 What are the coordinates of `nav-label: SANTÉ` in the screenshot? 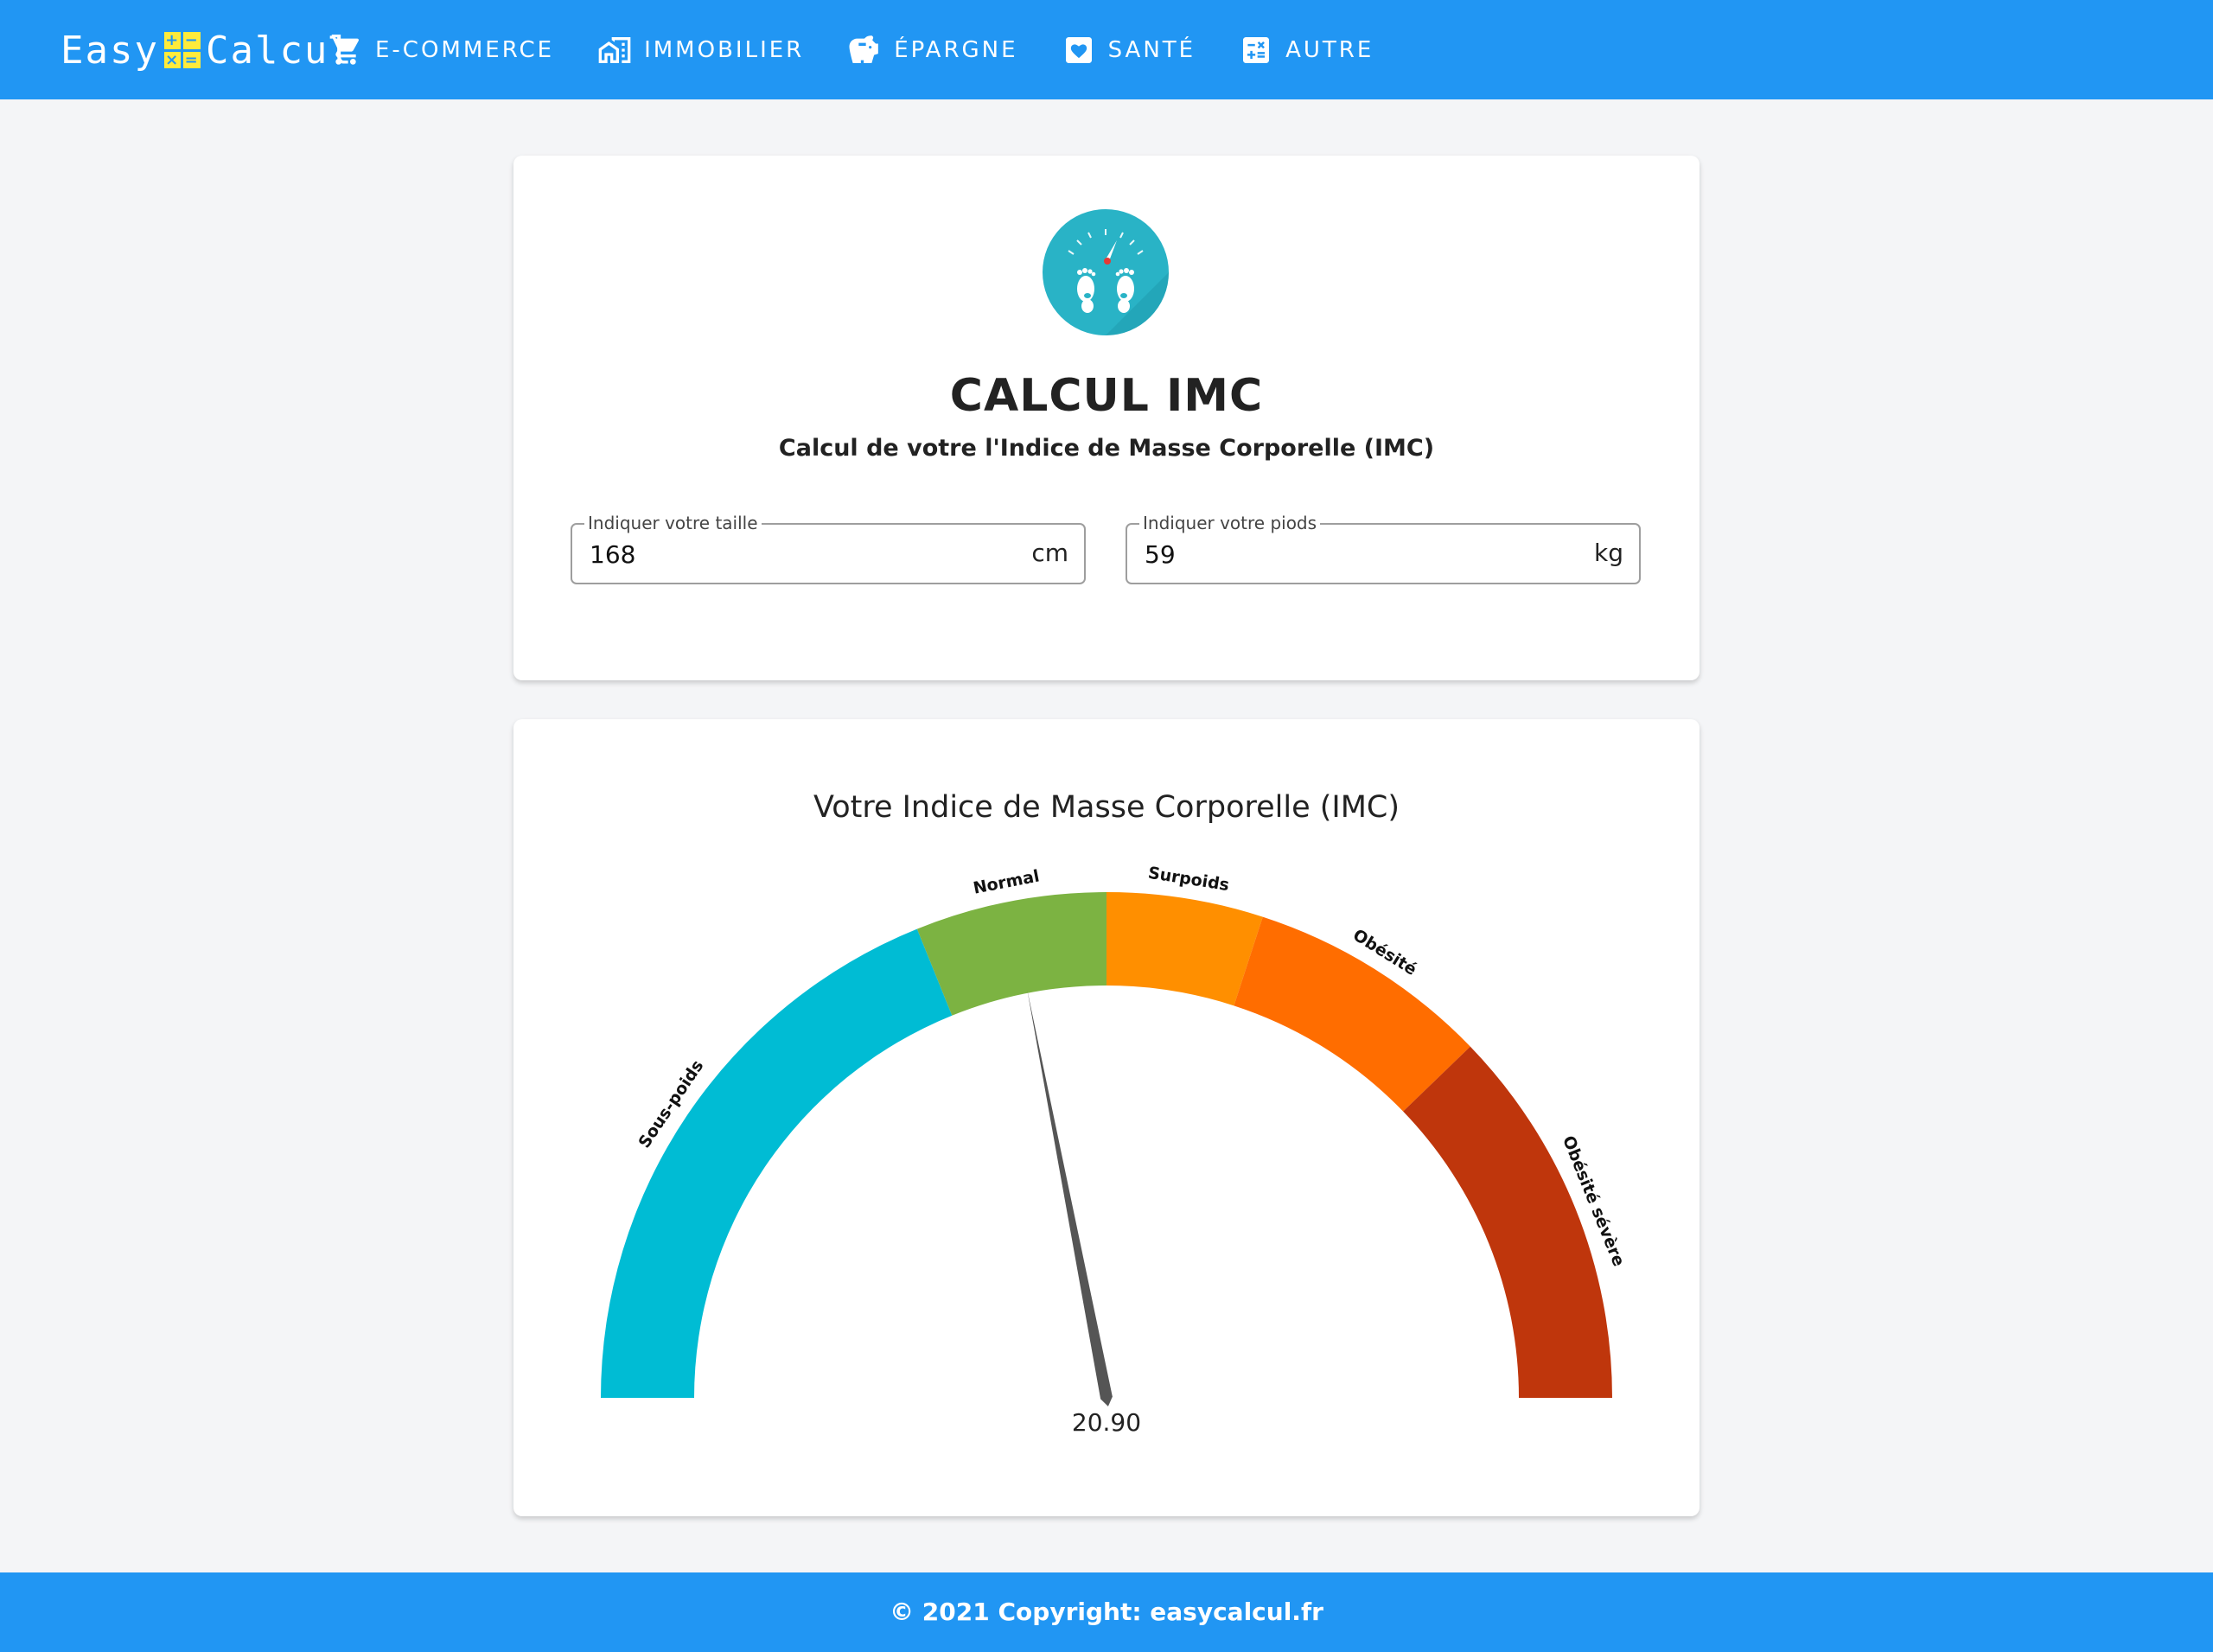 It's located at (1151, 49).